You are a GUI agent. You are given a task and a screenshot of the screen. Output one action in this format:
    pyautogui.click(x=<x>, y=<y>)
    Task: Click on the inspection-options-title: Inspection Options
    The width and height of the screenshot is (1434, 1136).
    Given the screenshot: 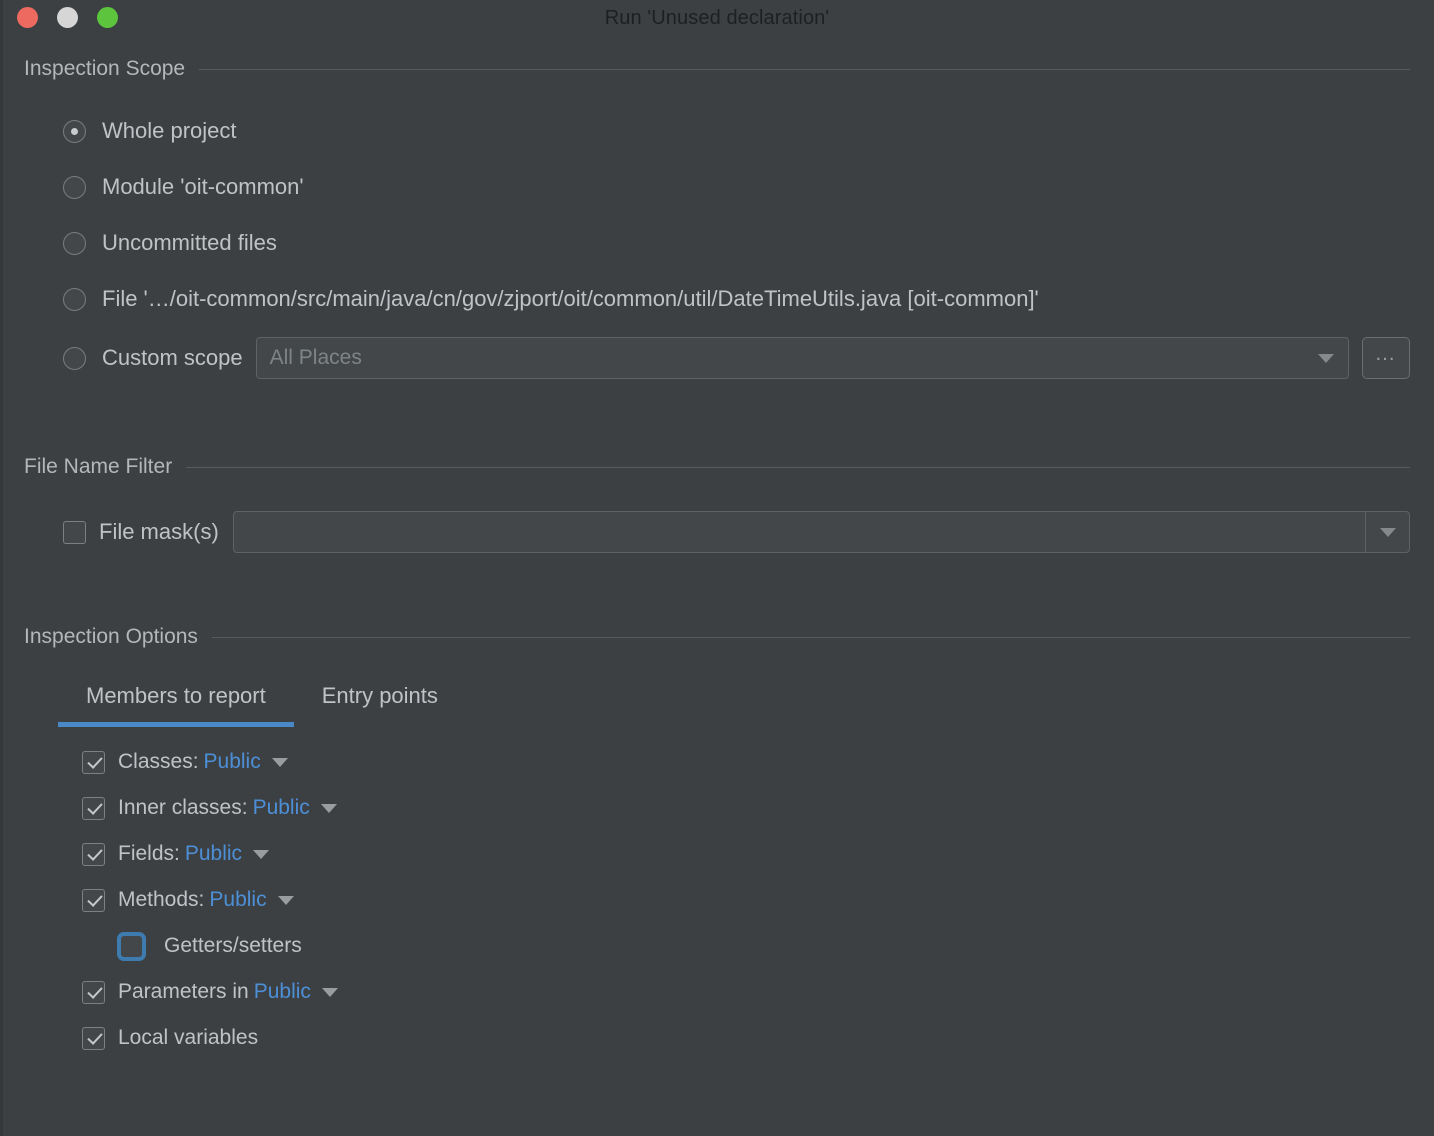 What is the action you would take?
    pyautogui.click(x=111, y=636)
    